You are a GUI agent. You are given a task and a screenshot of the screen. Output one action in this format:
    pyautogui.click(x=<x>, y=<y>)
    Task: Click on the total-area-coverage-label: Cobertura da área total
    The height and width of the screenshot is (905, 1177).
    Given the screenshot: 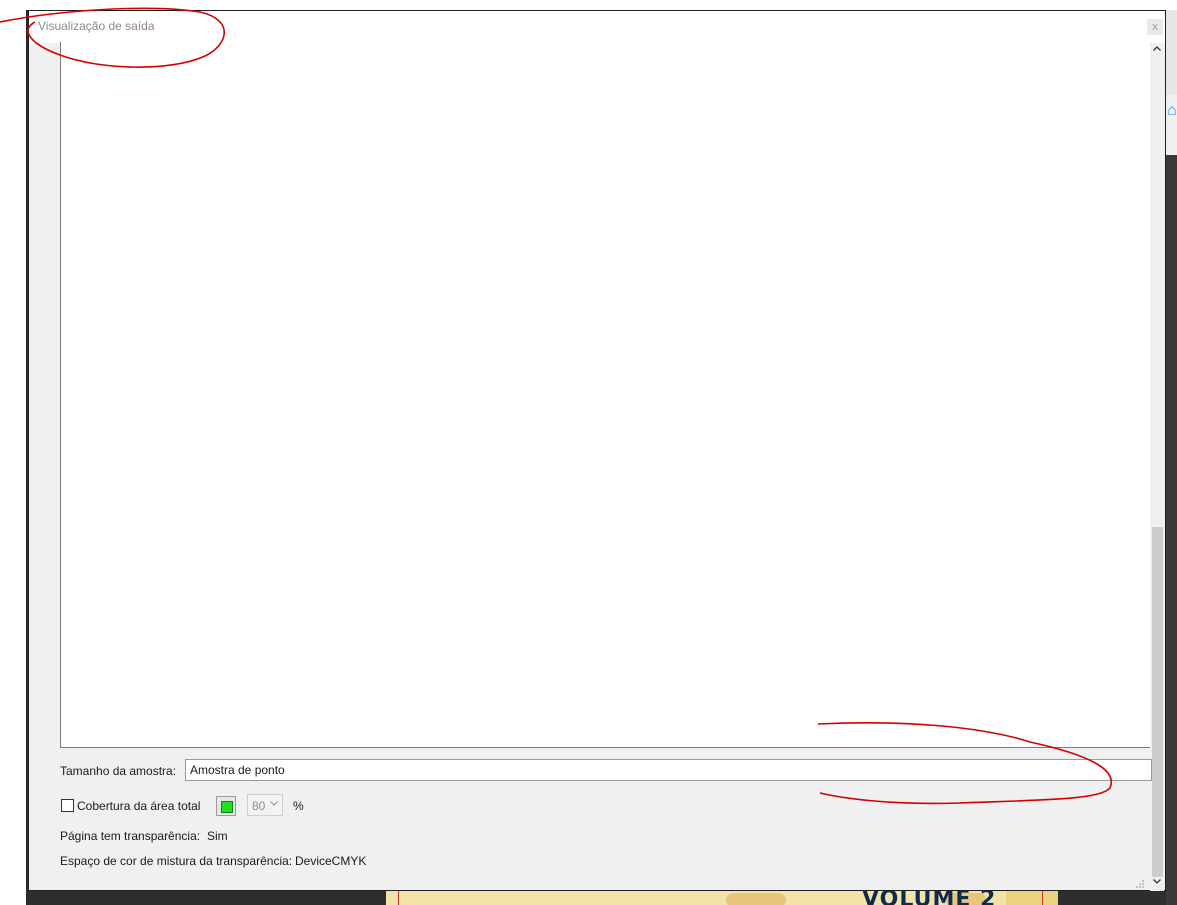 What is the action you would take?
    pyautogui.click(x=138, y=806)
    